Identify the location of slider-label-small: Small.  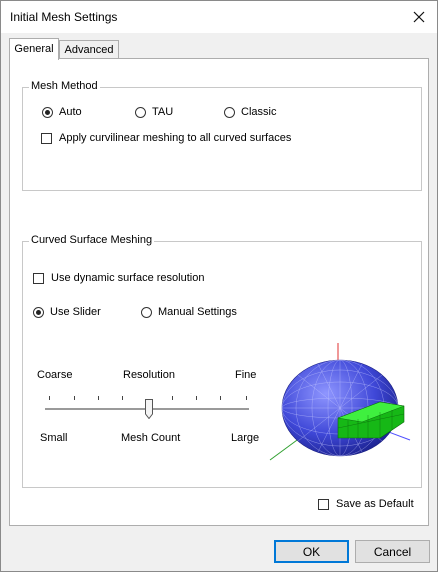
(54, 438).